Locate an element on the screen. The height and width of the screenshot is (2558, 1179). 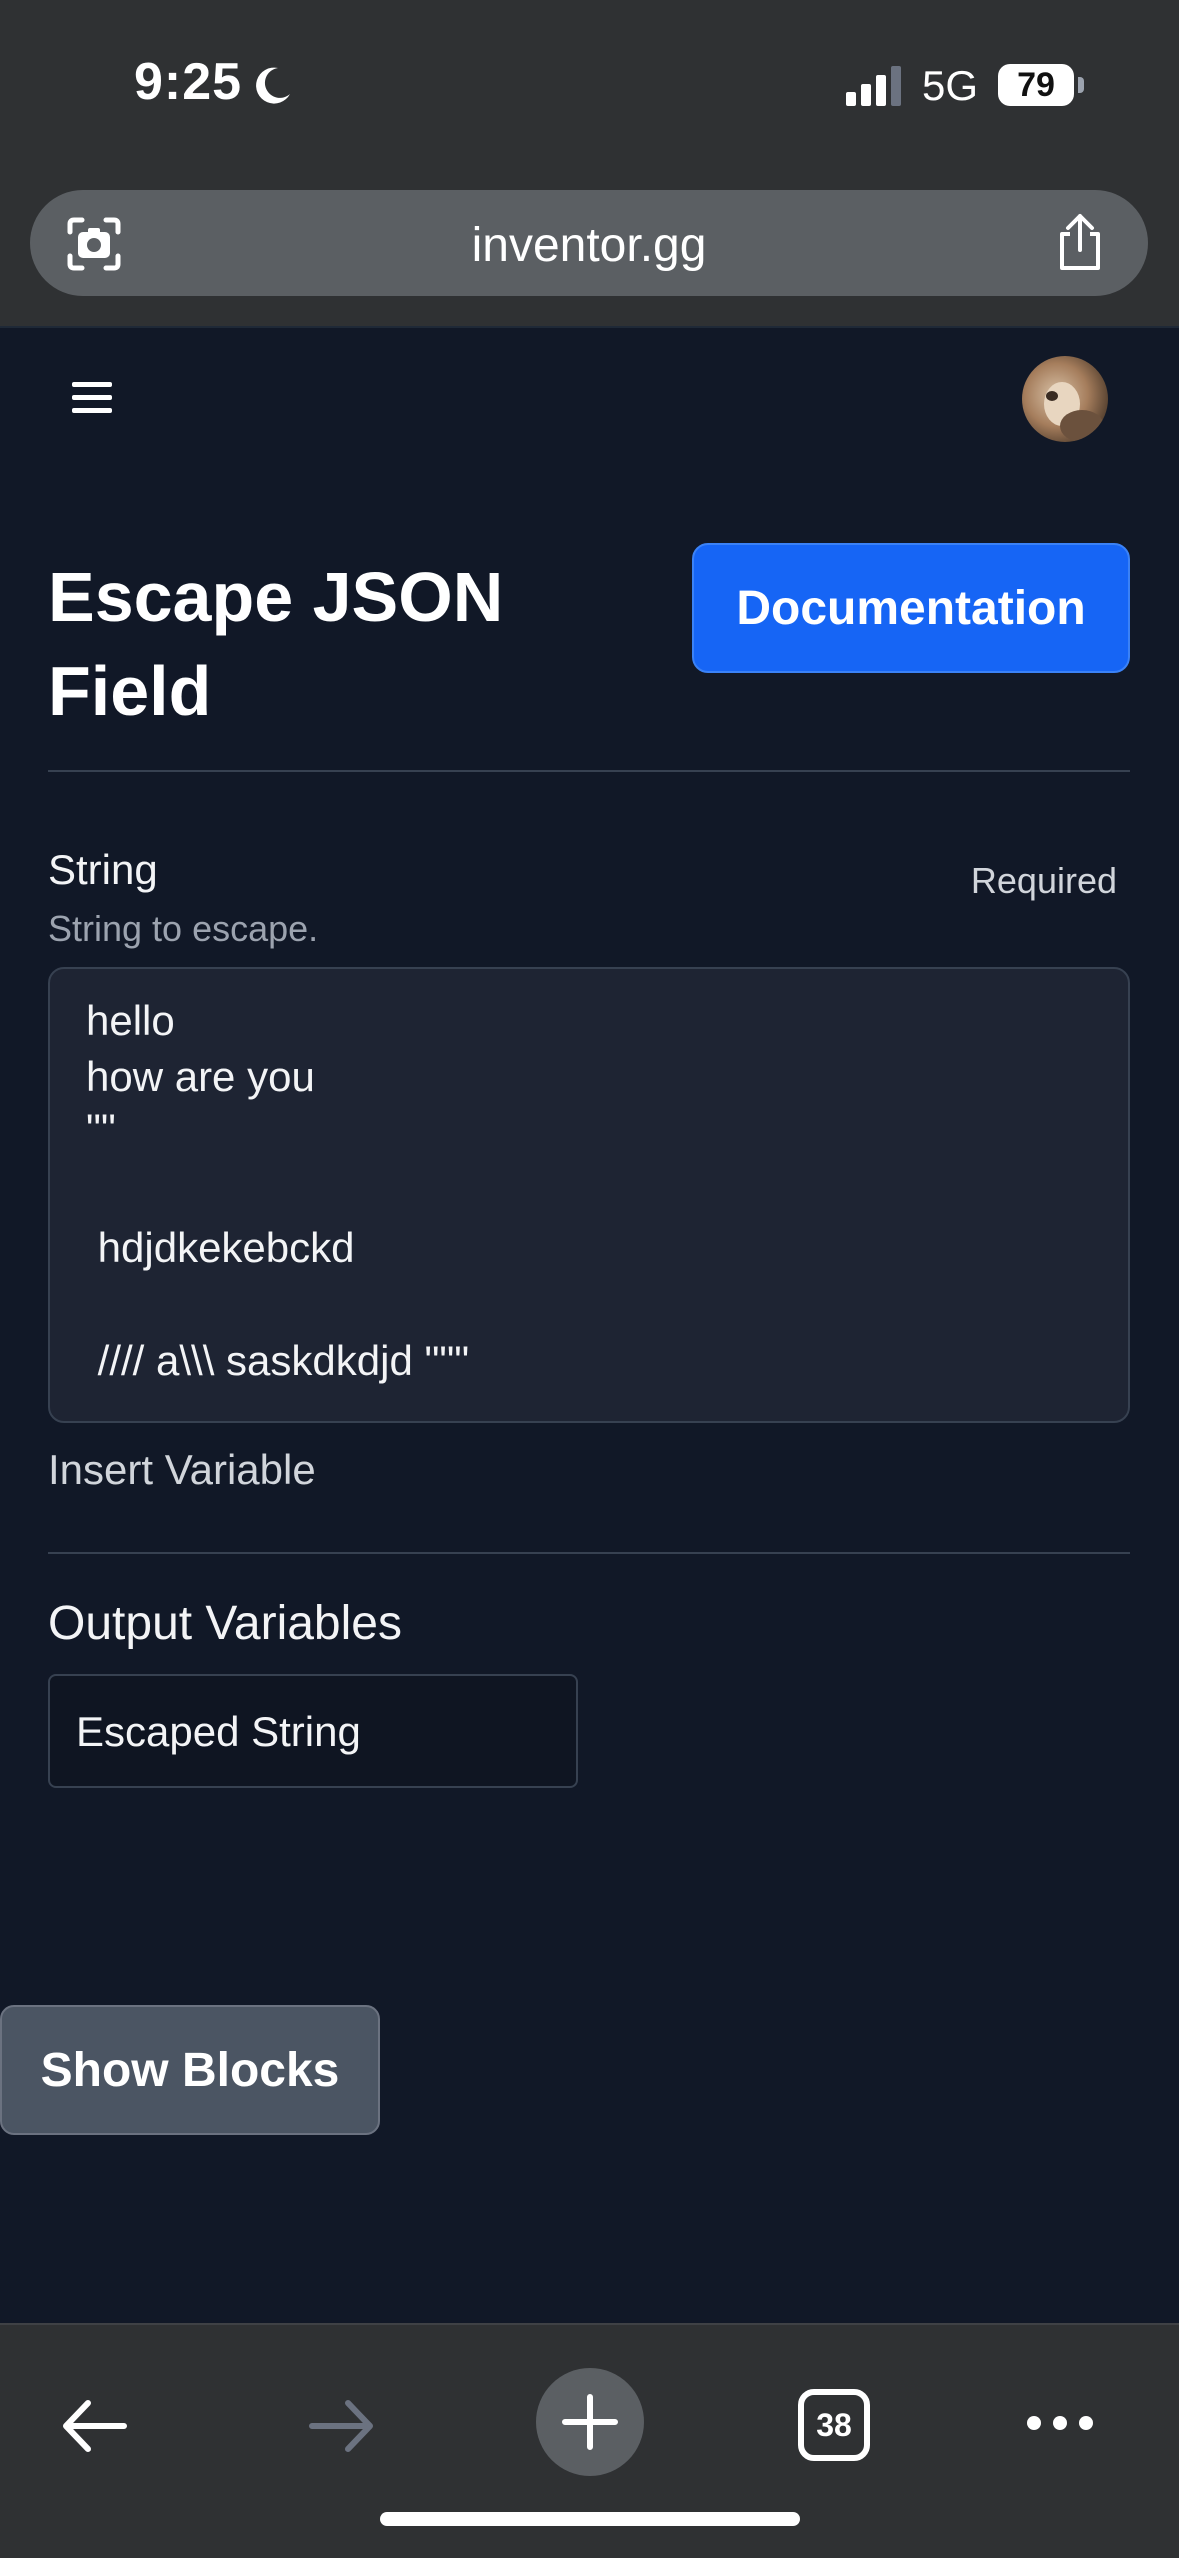
address-bar: inventor.gg is located at coordinates (589, 243).